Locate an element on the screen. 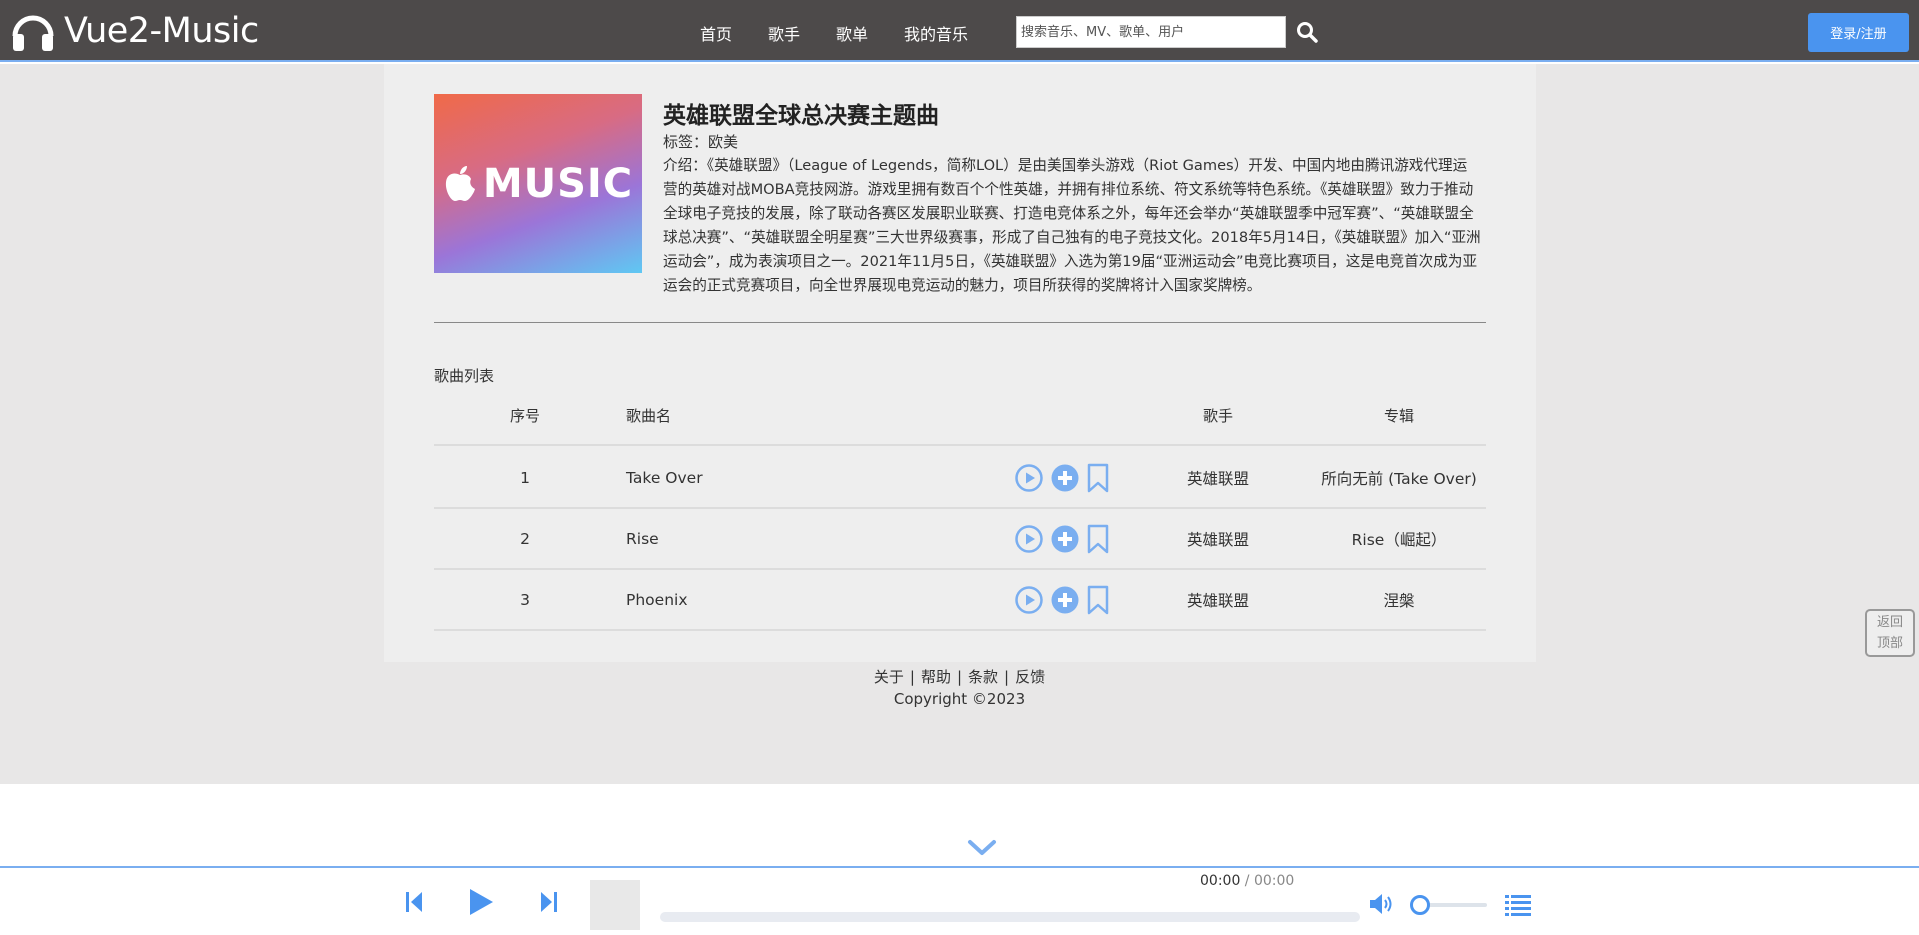 The width and height of the screenshot is (1919, 935). song-row: 2 Rise 英雄联盟 Rise（崛起） is located at coordinates (960, 539).